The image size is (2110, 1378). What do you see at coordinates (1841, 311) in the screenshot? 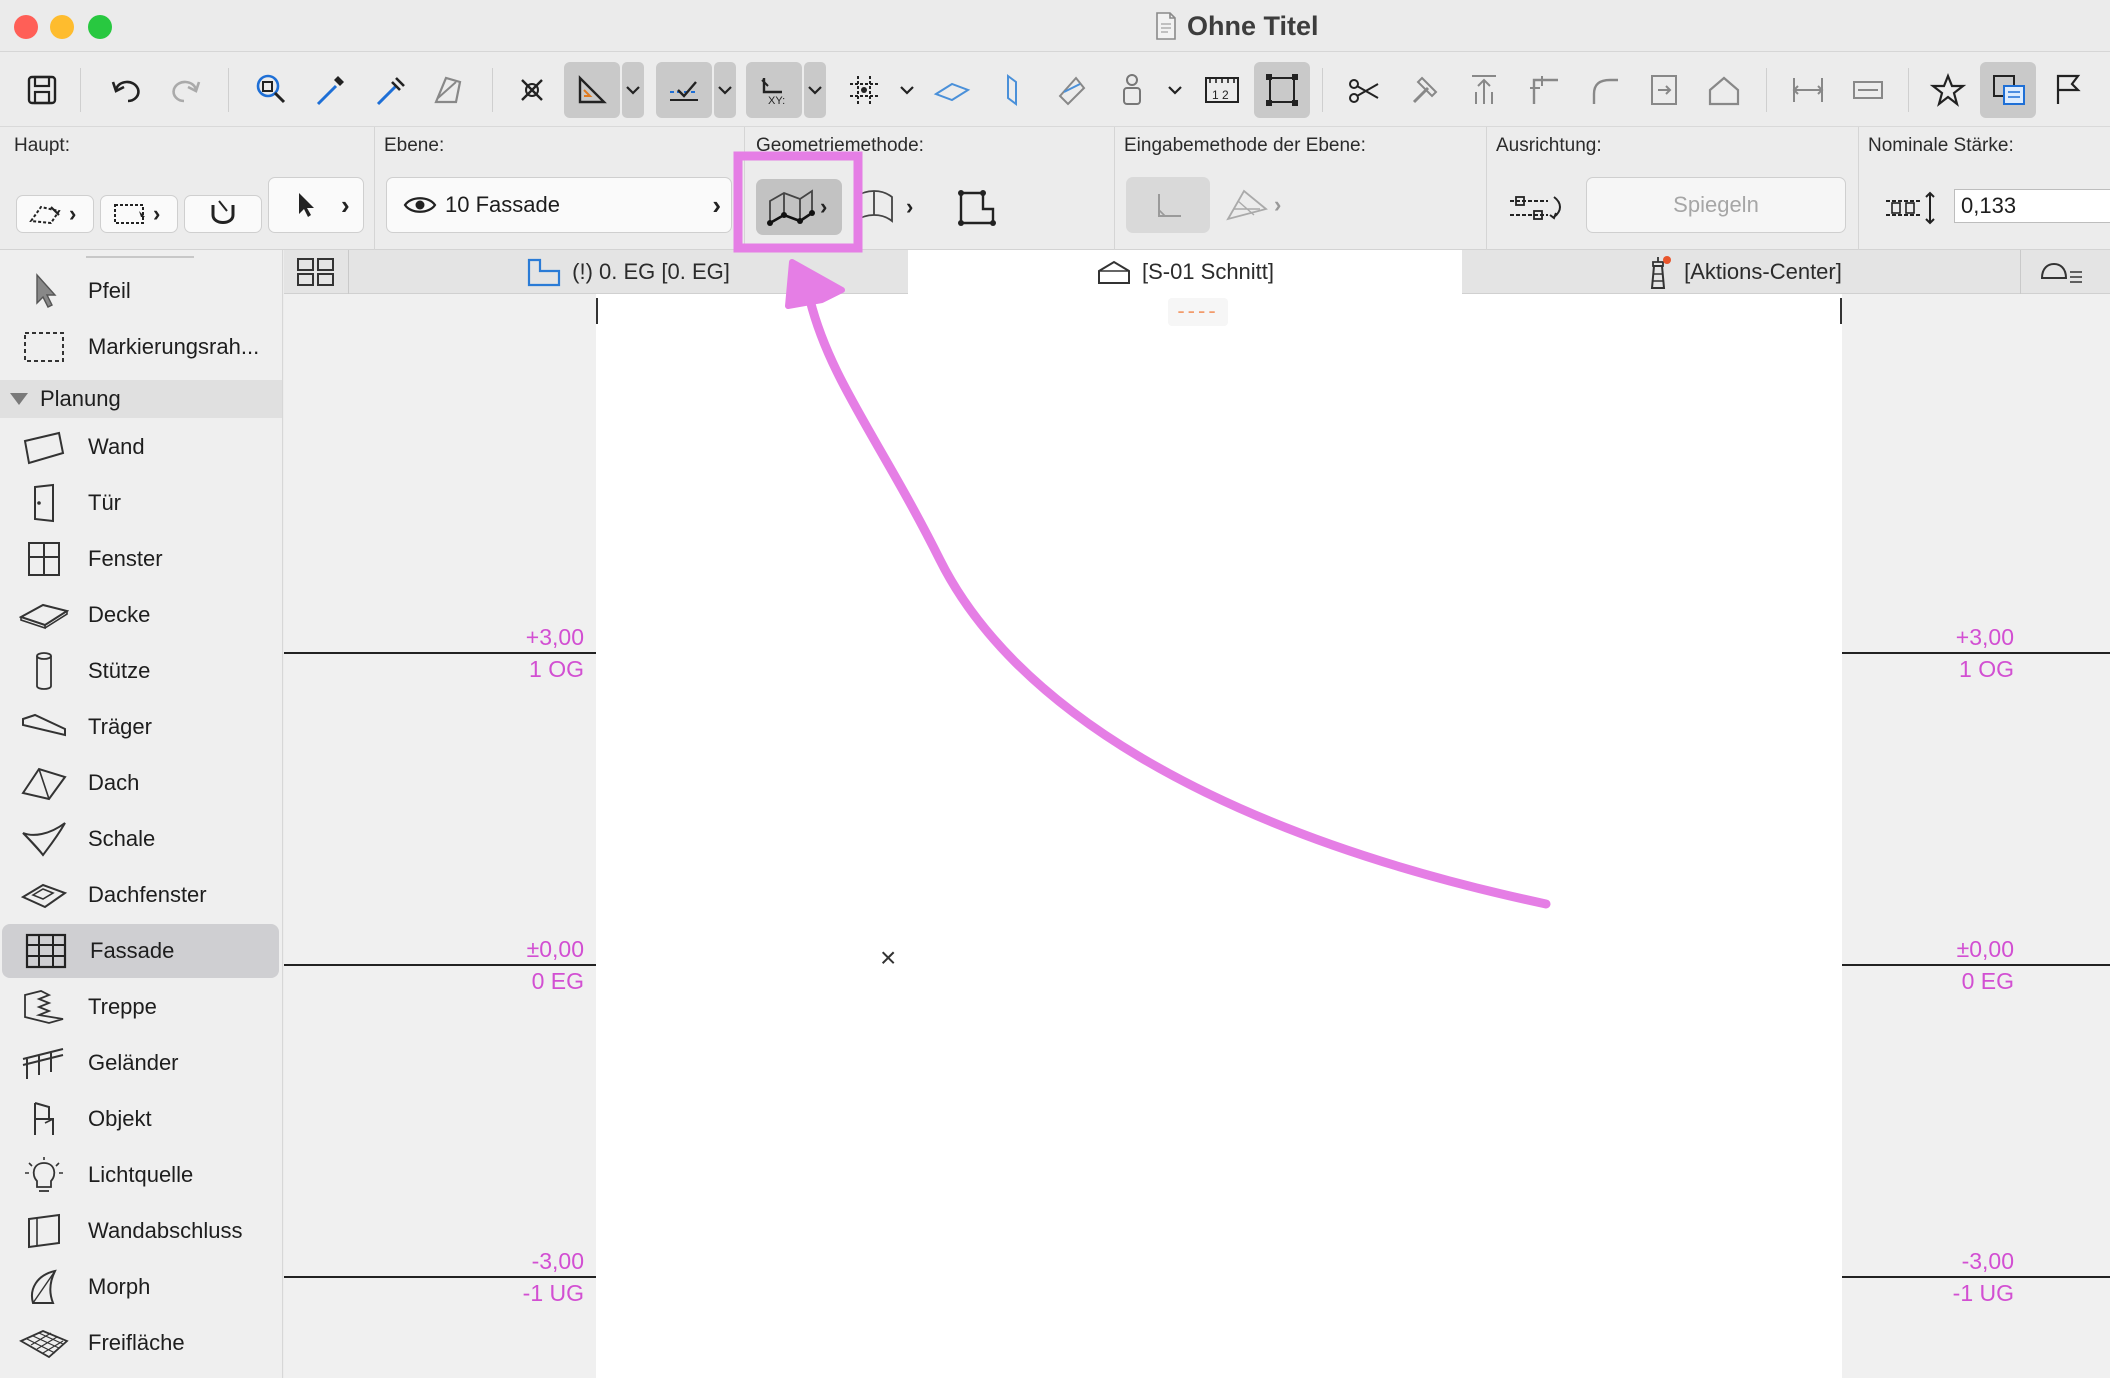
I see `drawing-border-right` at bounding box center [1841, 311].